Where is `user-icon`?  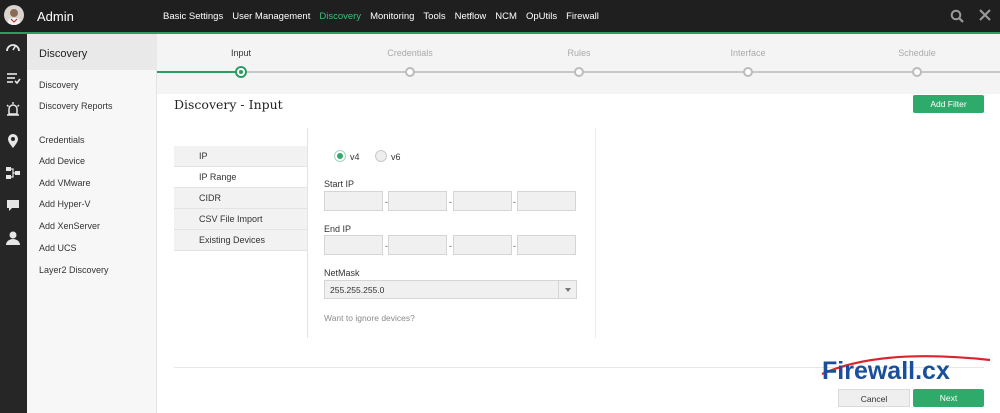 user-icon is located at coordinates (13, 238).